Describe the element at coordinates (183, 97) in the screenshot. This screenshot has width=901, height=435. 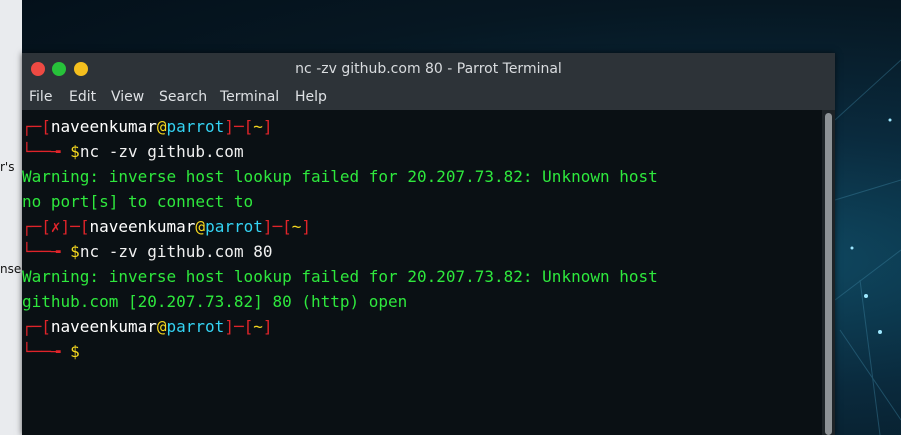
I see `menu-search: Search` at that location.